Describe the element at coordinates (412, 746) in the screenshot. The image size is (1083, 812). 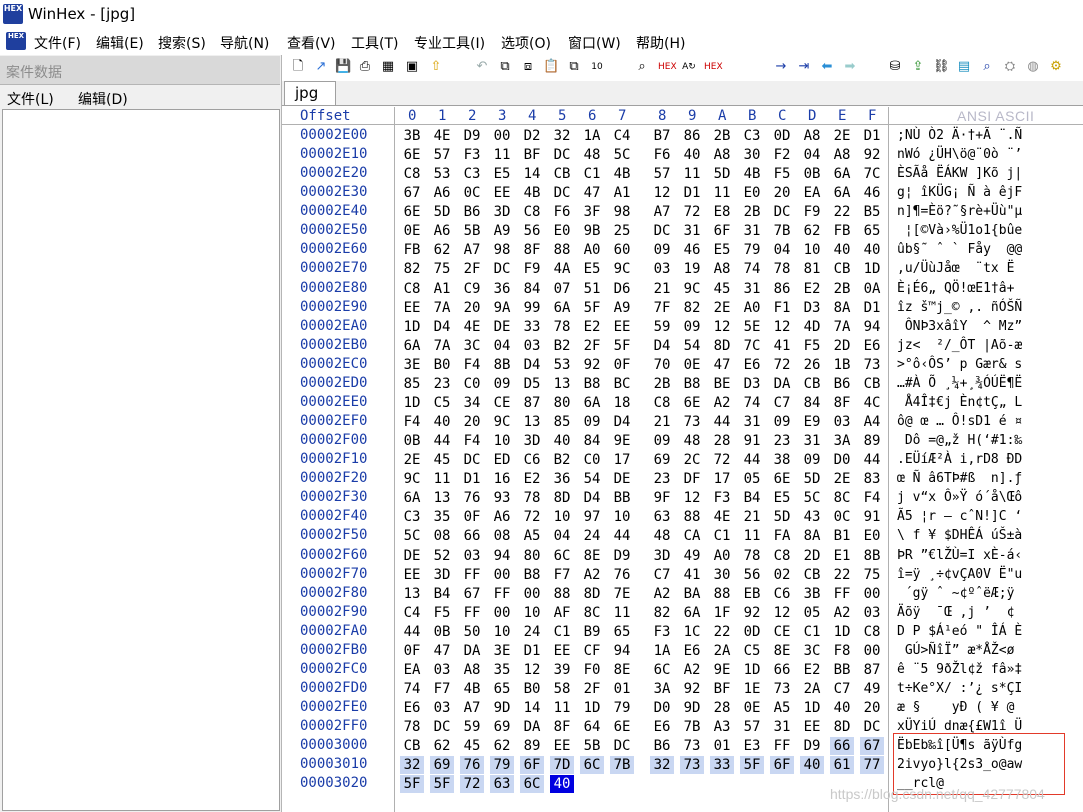
I see `hex-byte: CB` at that location.